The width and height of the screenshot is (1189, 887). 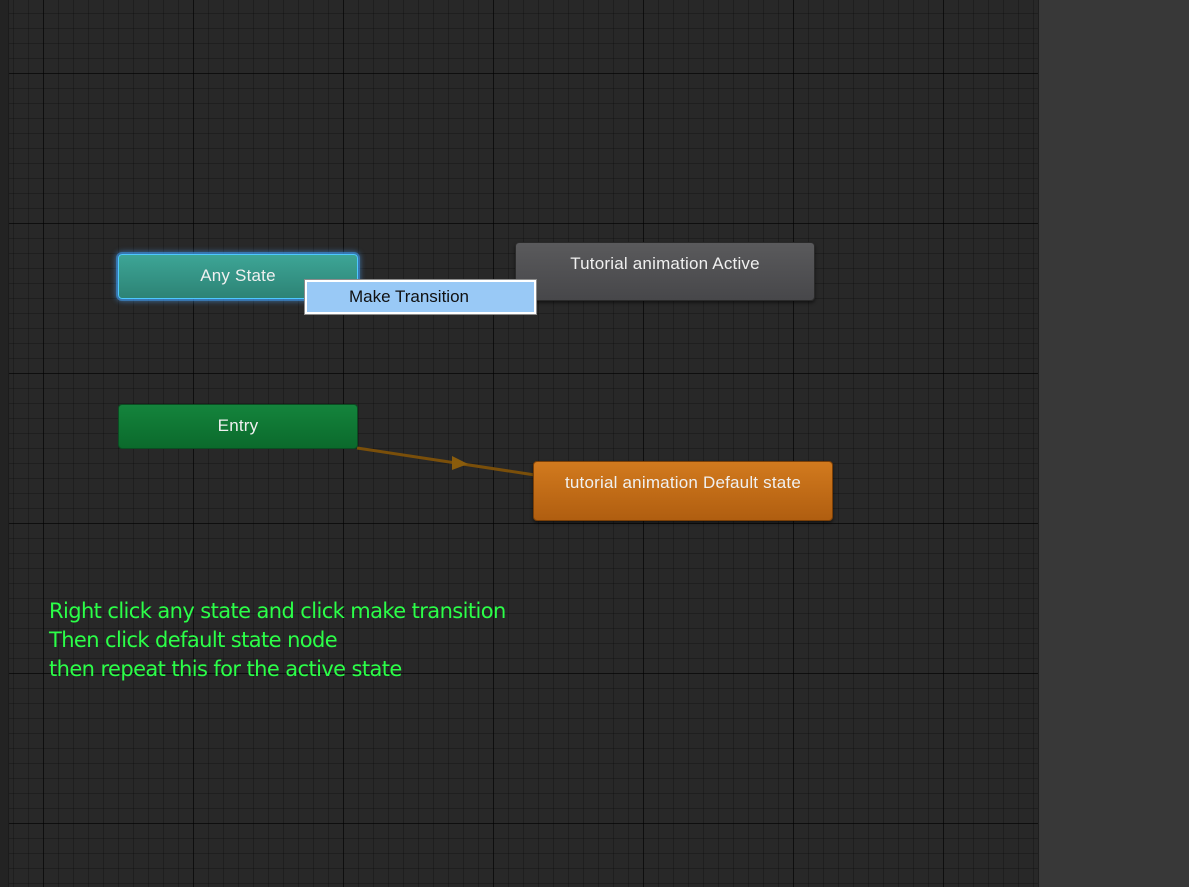 I want to click on entry-label: Entry, so click(x=238, y=425).